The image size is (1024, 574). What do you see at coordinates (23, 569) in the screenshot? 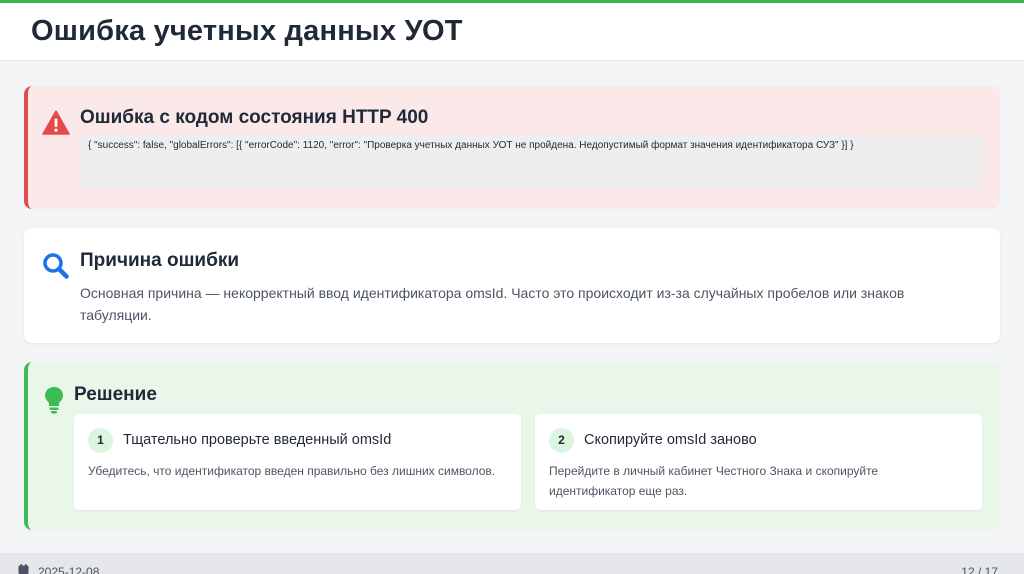
I see `calendar-icon` at bounding box center [23, 569].